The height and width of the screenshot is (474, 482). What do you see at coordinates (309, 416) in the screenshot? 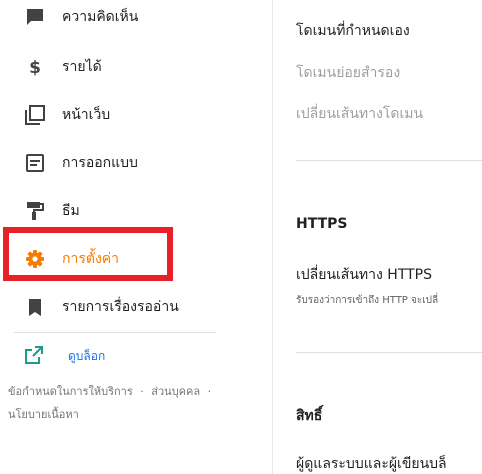
I see `permissions-section-title: สิทธิ์` at bounding box center [309, 416].